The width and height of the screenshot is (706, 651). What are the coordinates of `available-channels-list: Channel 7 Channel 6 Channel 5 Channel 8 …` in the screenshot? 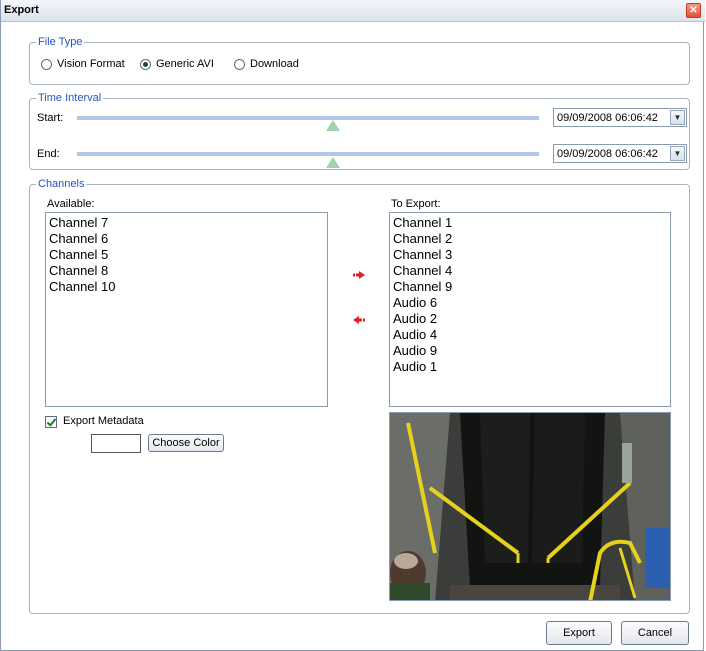 It's located at (186, 309).